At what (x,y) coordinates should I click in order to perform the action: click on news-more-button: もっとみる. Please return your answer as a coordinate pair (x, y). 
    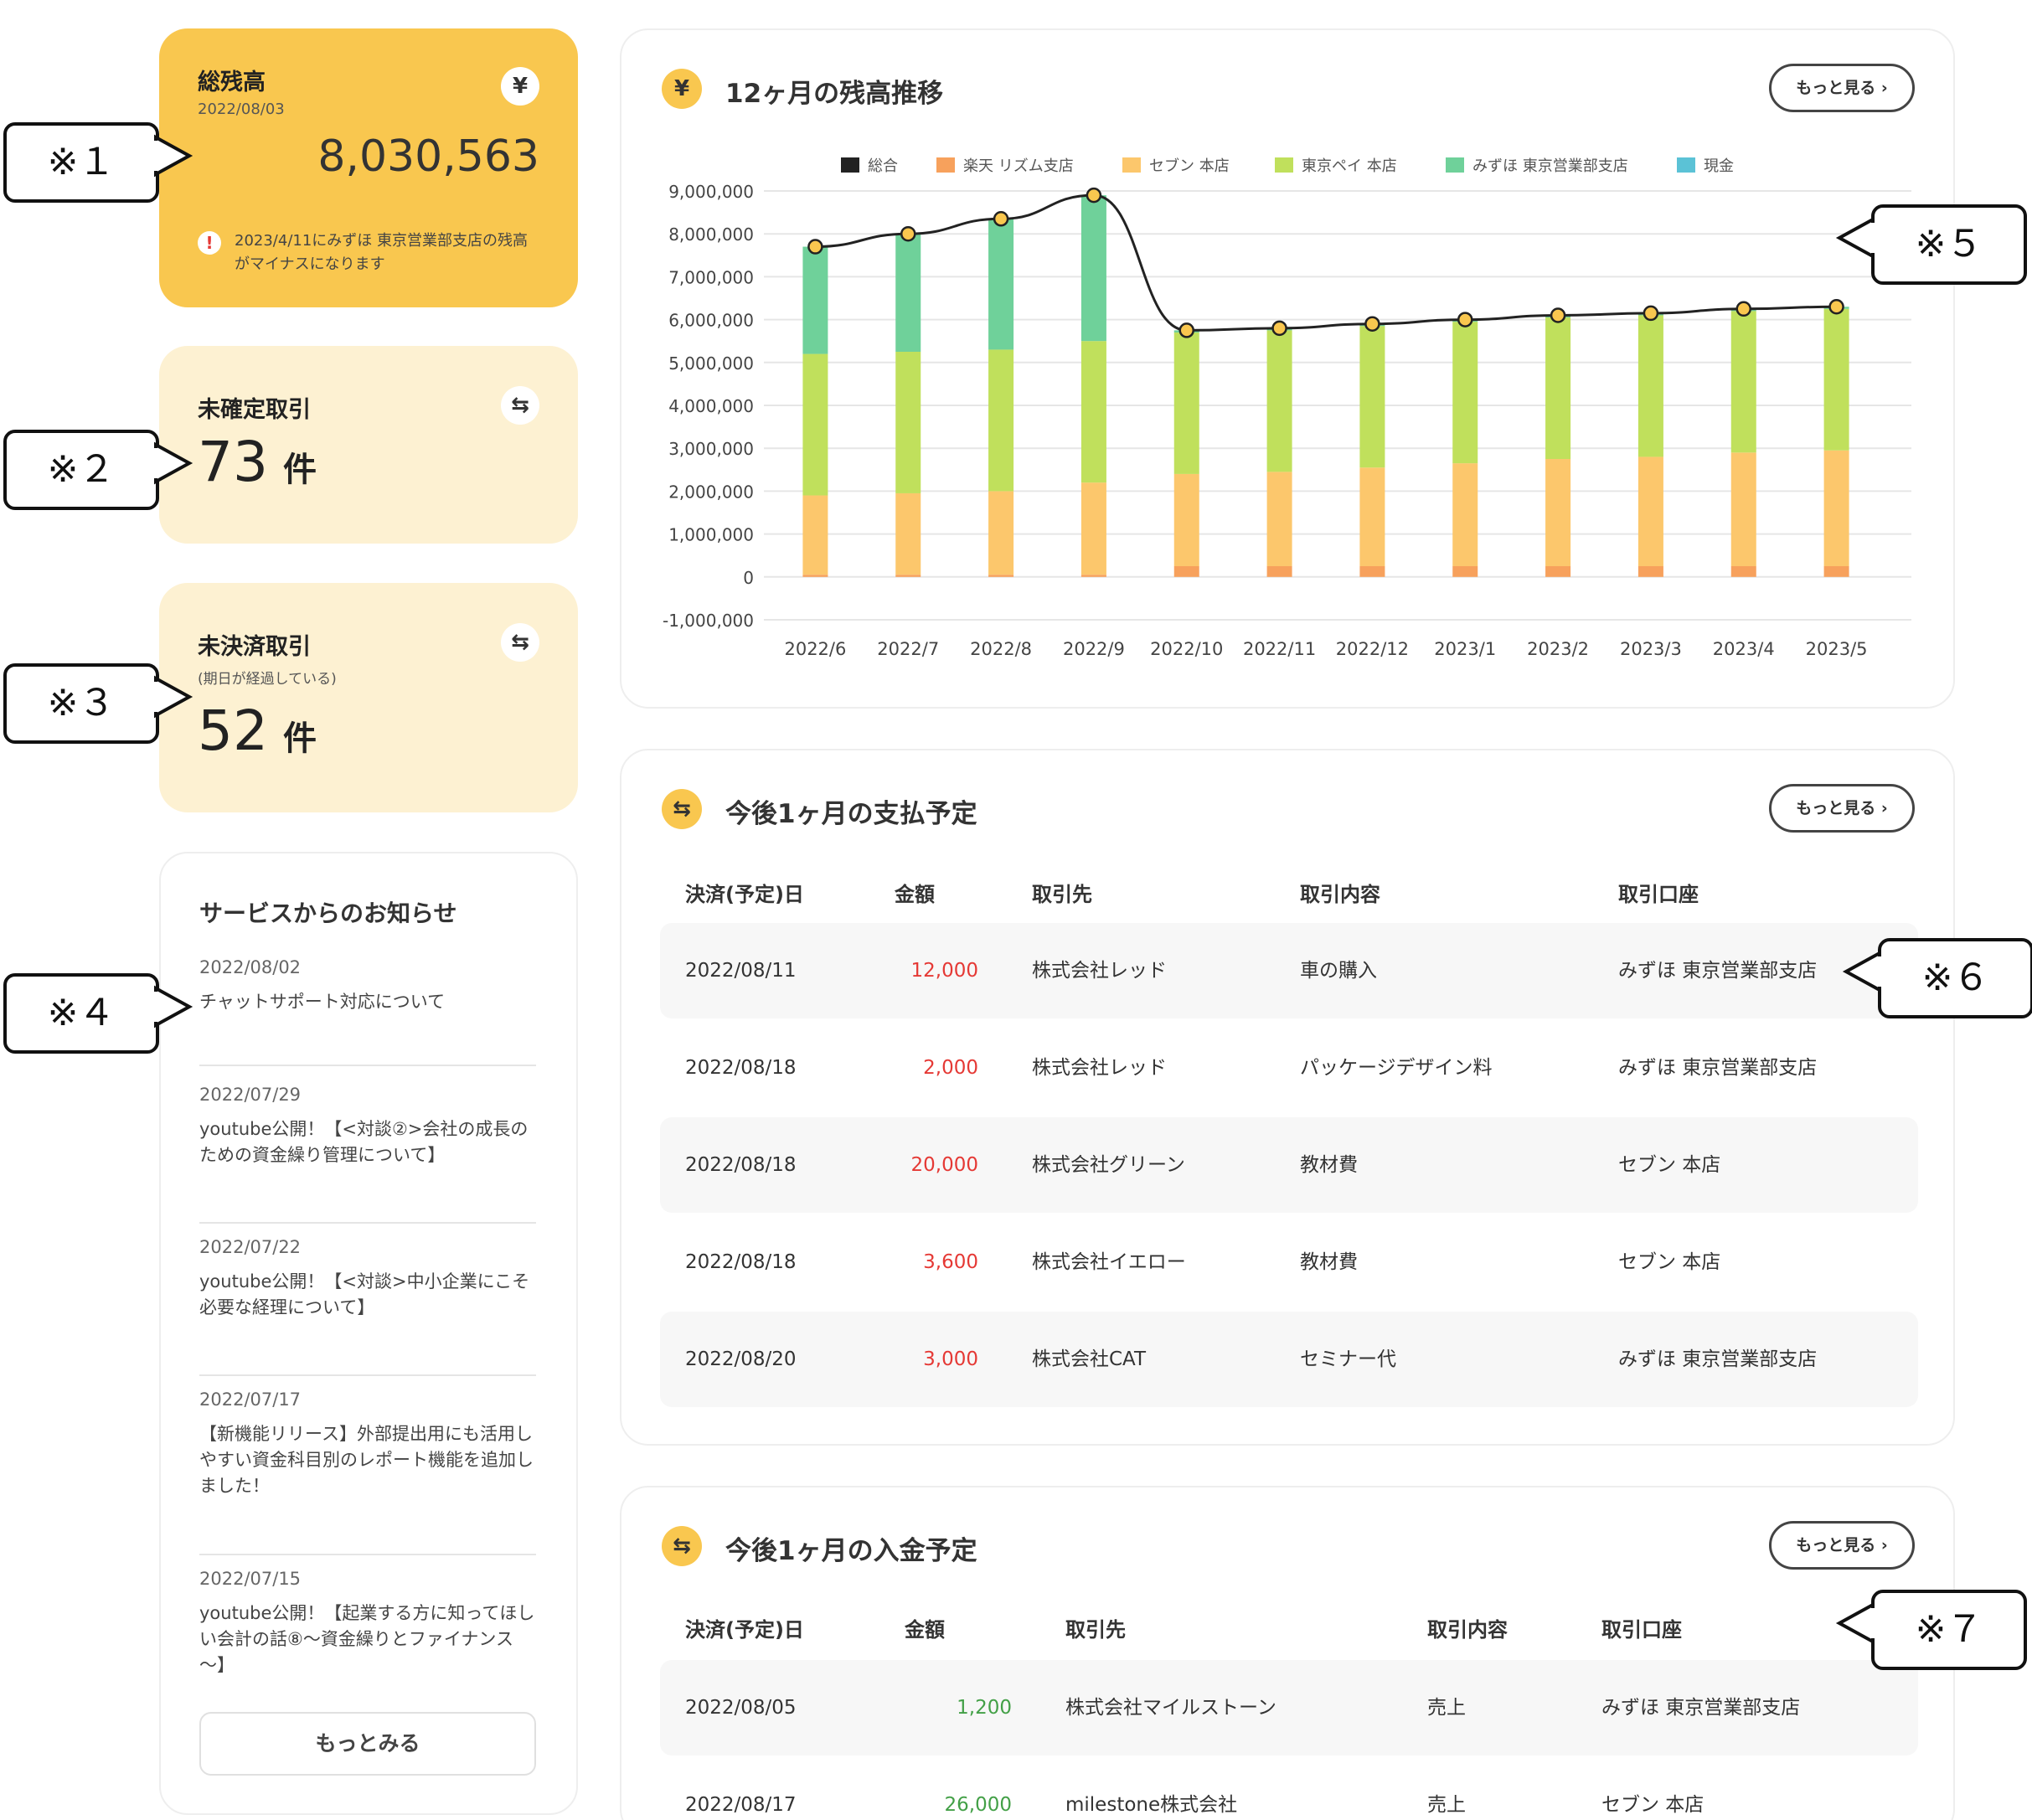
    Looking at the image, I should click on (367, 1744).